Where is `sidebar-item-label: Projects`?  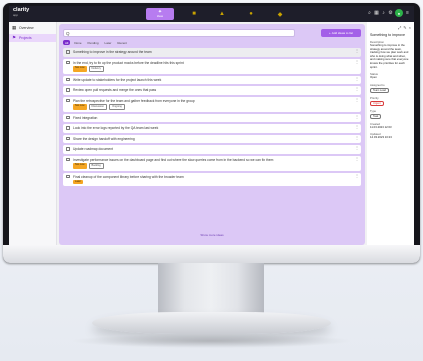 sidebar-item-label: Projects is located at coordinates (25, 38).